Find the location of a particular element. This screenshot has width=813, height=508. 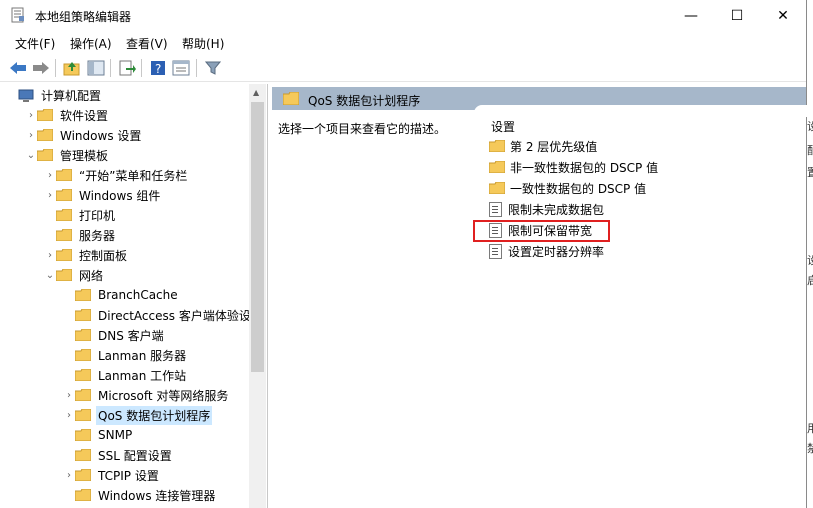

setting-row: 限制未完成数据包 is located at coordinates (546, 209).